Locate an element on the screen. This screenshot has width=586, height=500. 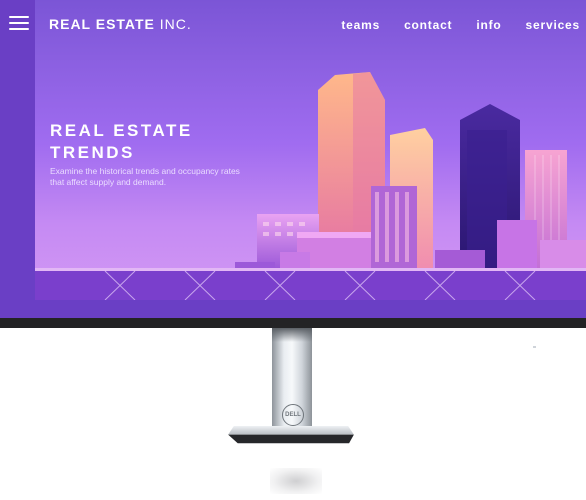
power-indicator-icon is located at coordinates (534, 347).